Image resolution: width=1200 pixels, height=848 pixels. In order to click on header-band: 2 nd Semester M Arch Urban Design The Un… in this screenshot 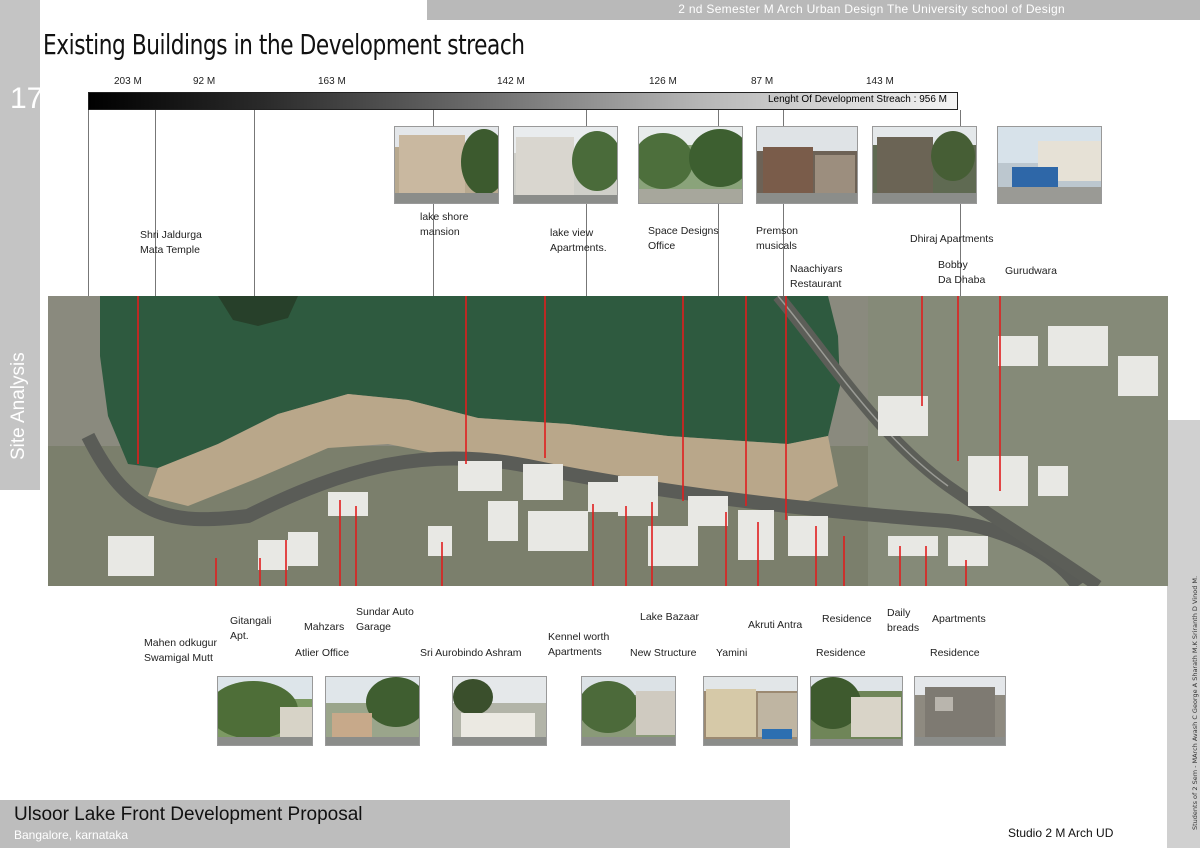, I will do `click(813, 10)`.